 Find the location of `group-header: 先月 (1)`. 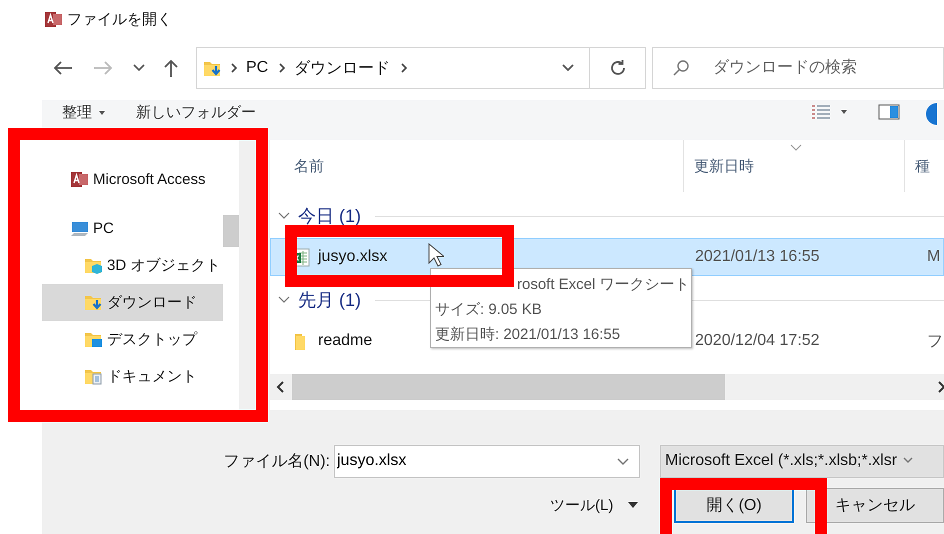

group-header: 先月 (1) is located at coordinates (329, 300).